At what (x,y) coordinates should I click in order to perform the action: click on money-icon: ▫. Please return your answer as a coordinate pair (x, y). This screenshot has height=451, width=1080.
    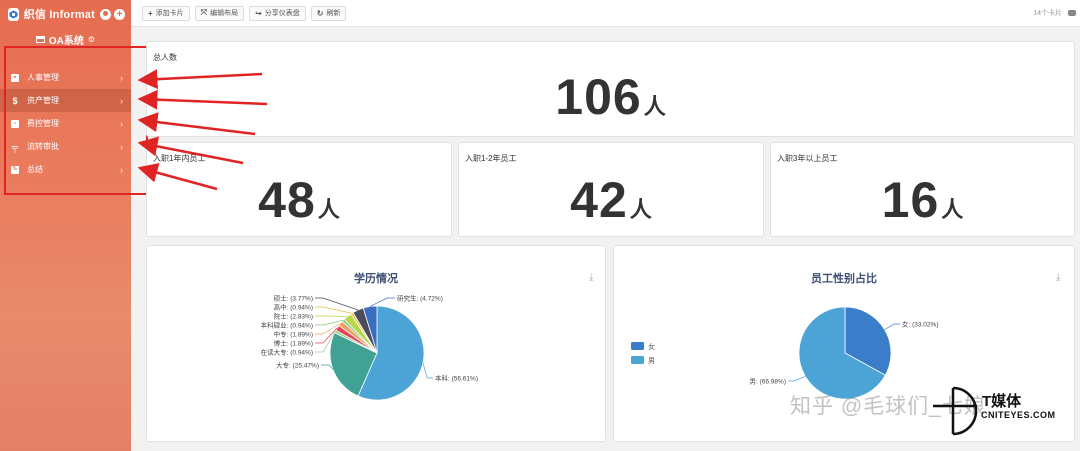
    Looking at the image, I should click on (15, 123).